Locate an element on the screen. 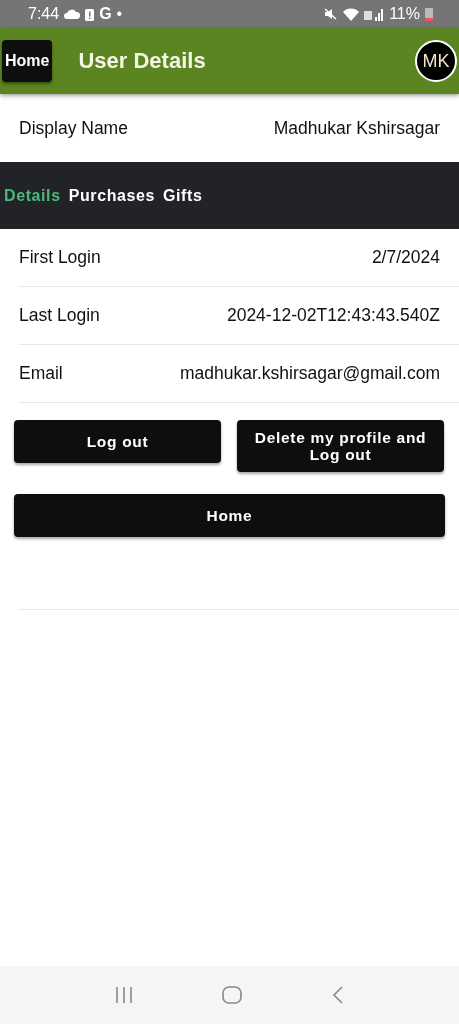 The height and width of the screenshot is (1024, 459). signal-icon is located at coordinates (374, 14).